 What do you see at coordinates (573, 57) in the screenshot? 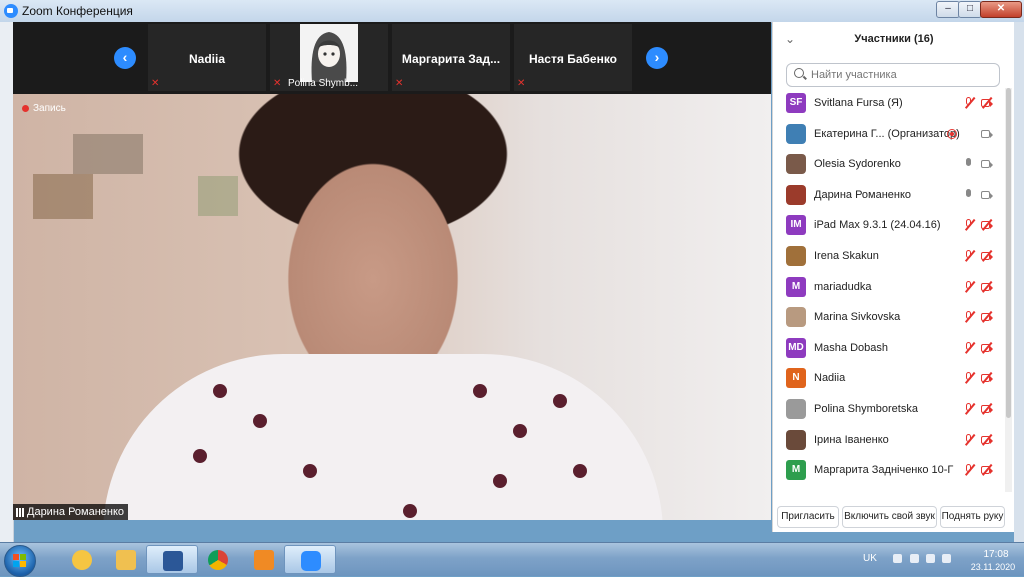
I see `gallery-thumb: Настя Бабенко ✕` at bounding box center [573, 57].